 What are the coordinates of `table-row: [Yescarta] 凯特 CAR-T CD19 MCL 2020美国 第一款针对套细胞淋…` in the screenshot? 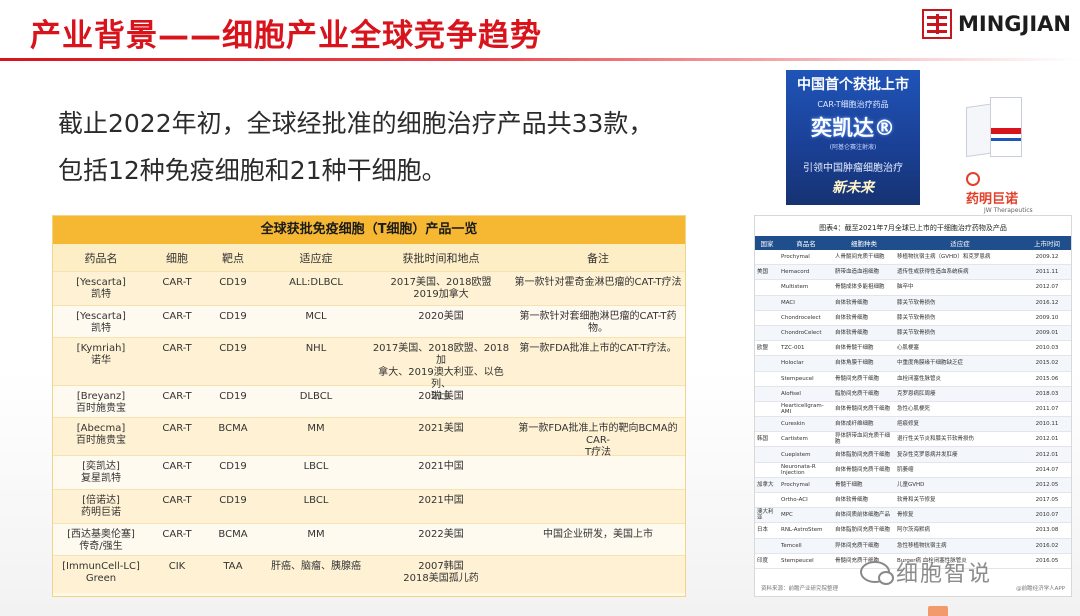 It's located at (369, 321).